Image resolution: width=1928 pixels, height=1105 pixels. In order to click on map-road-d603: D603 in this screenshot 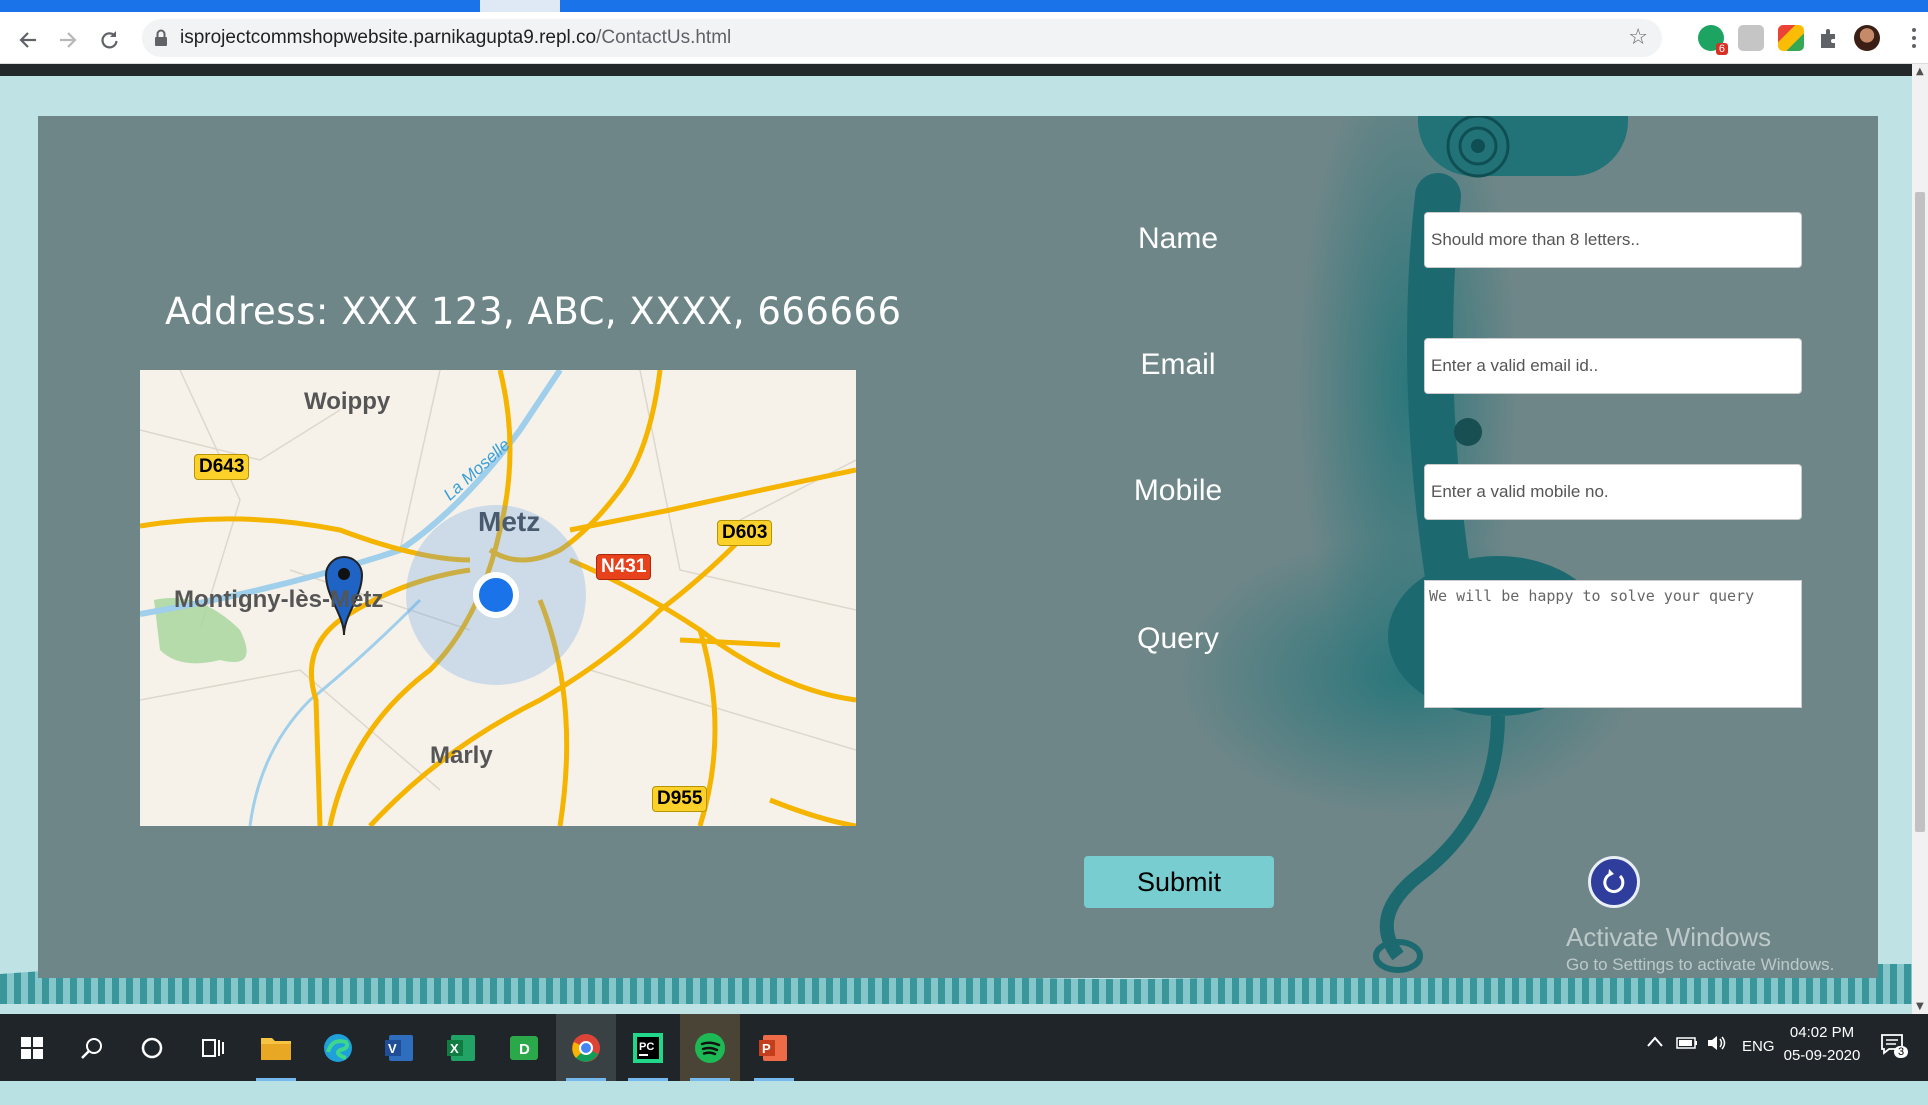, I will do `click(745, 533)`.